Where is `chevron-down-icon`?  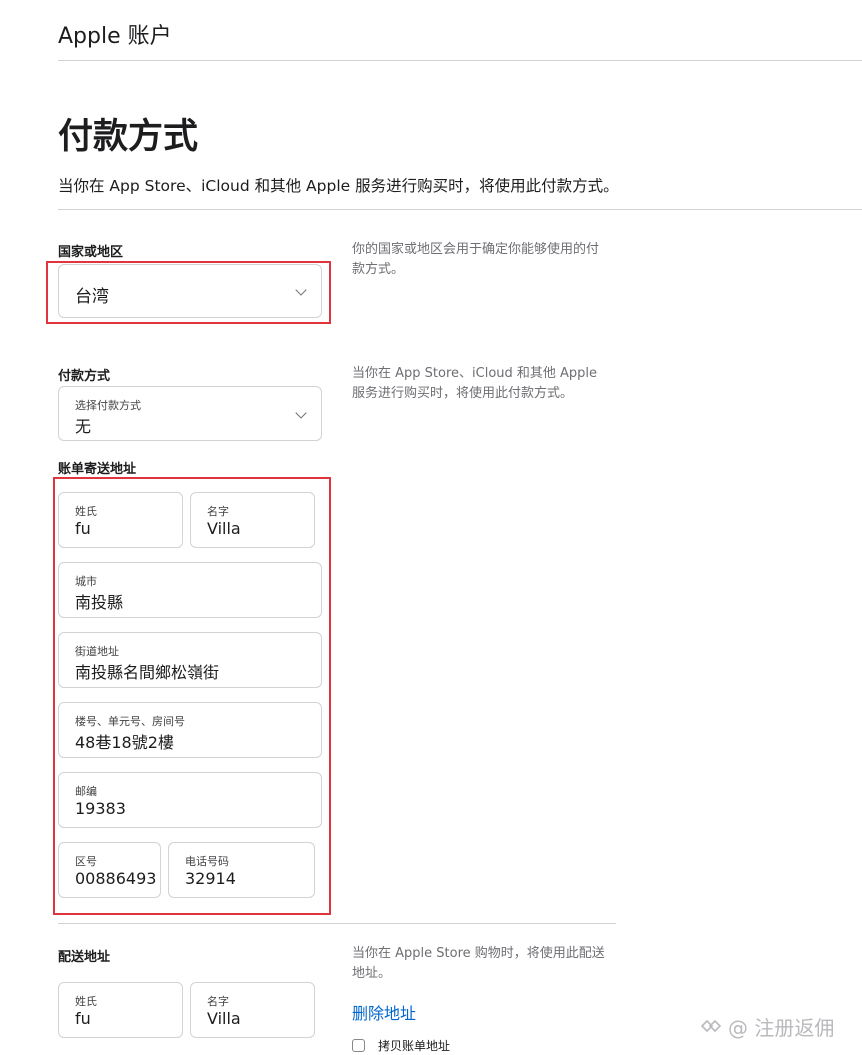
chevron-down-icon is located at coordinates (301, 413).